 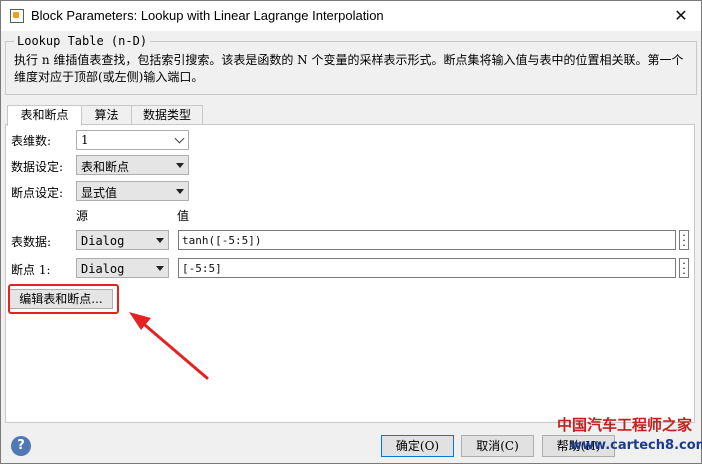 What do you see at coordinates (636, 445) in the screenshot?
I see `watermark-url: www.cartech8.com` at bounding box center [636, 445].